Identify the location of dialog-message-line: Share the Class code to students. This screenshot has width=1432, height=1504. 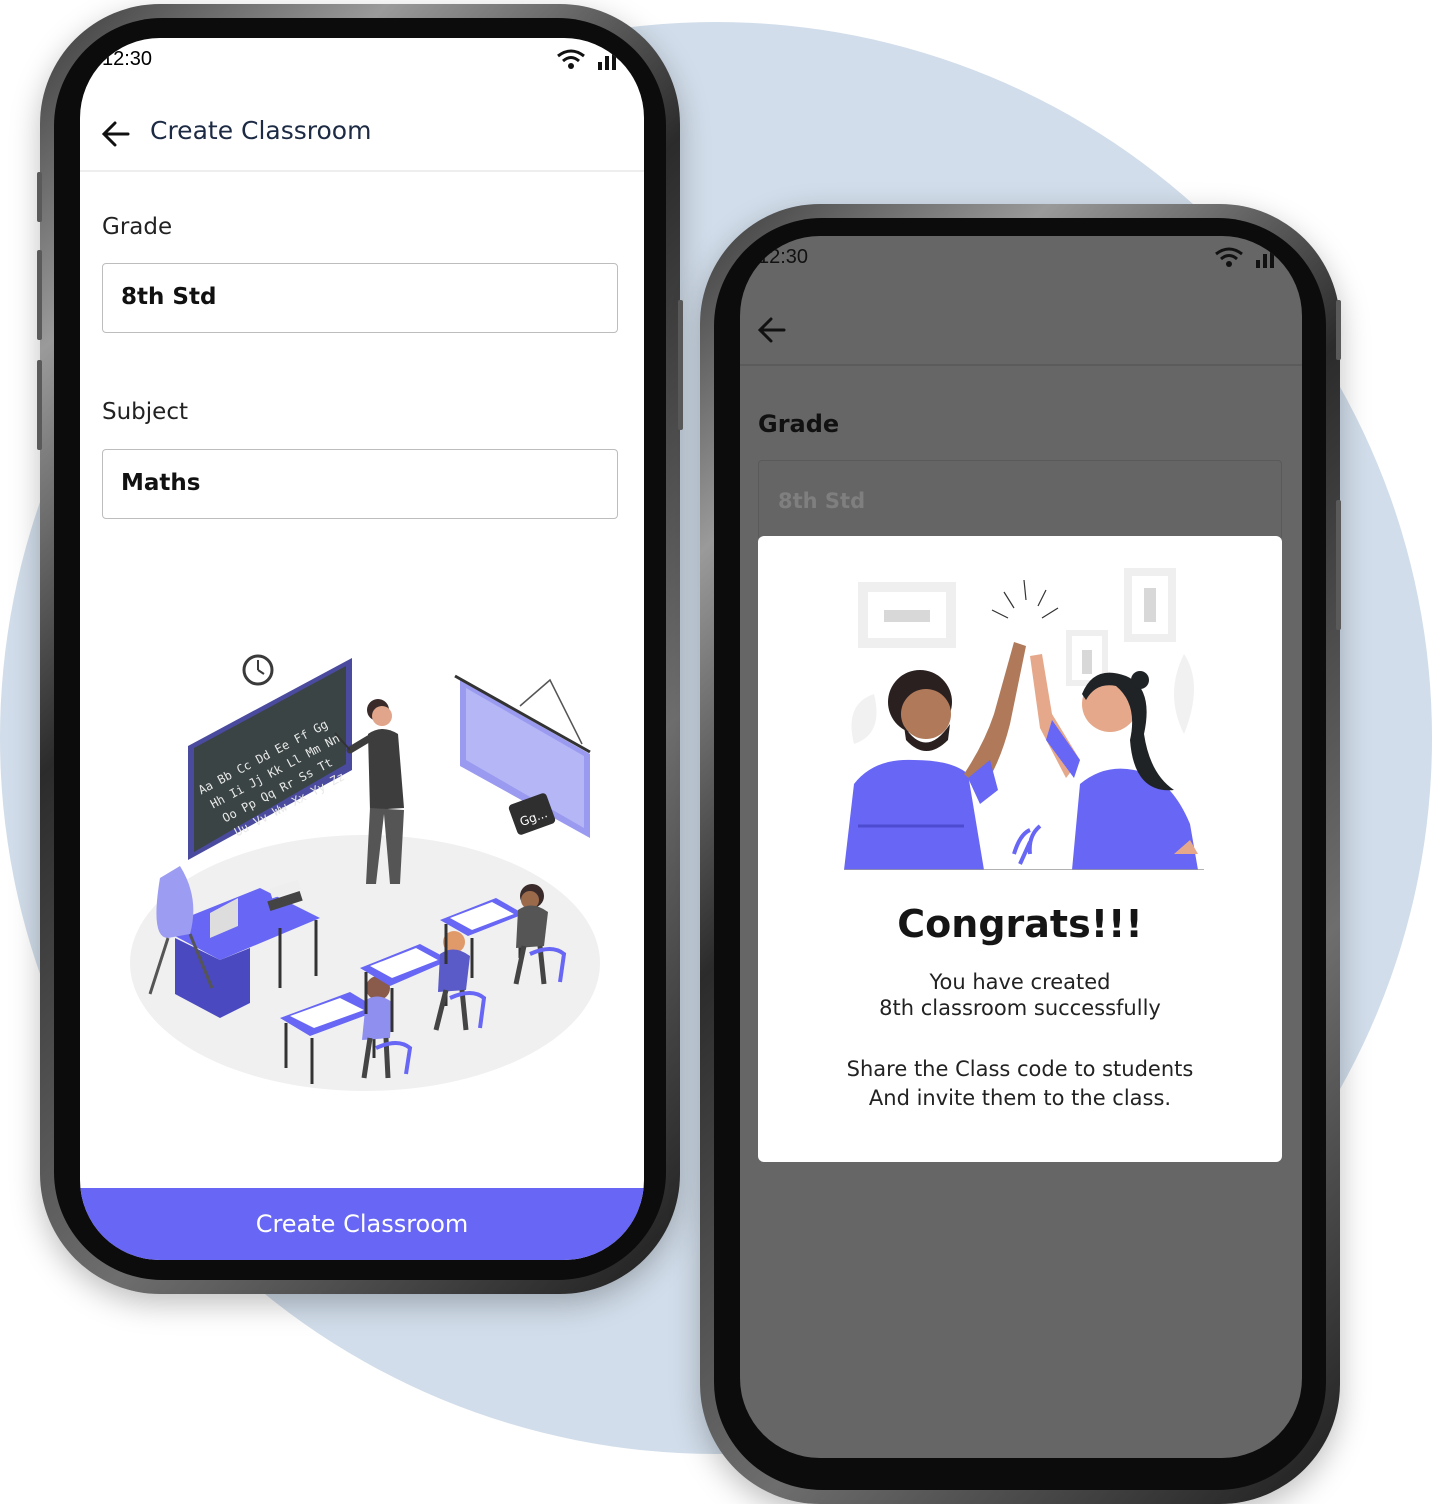
(1020, 1069).